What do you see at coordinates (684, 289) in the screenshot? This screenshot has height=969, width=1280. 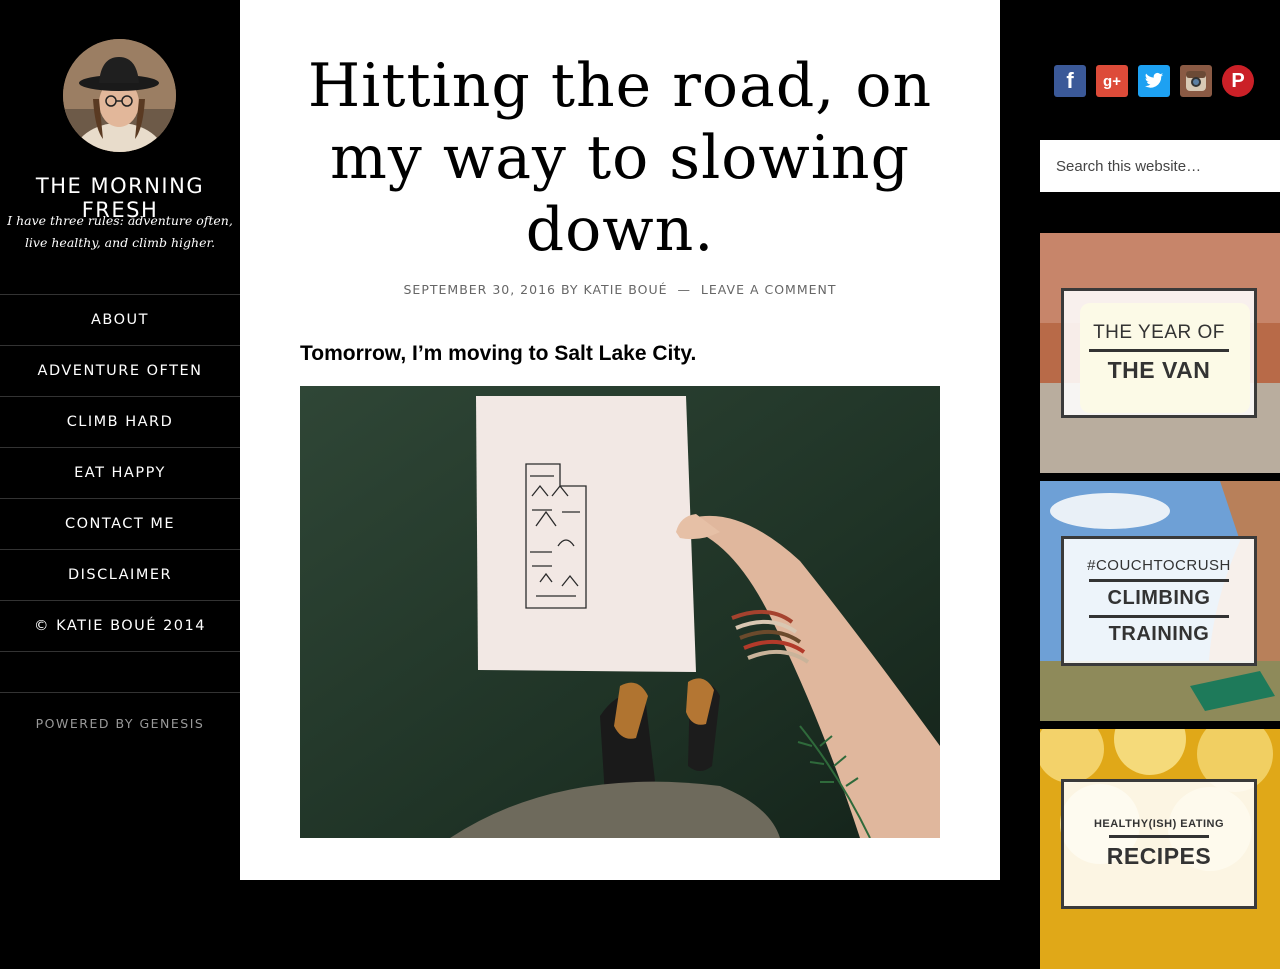 I see `meta-dash: —` at bounding box center [684, 289].